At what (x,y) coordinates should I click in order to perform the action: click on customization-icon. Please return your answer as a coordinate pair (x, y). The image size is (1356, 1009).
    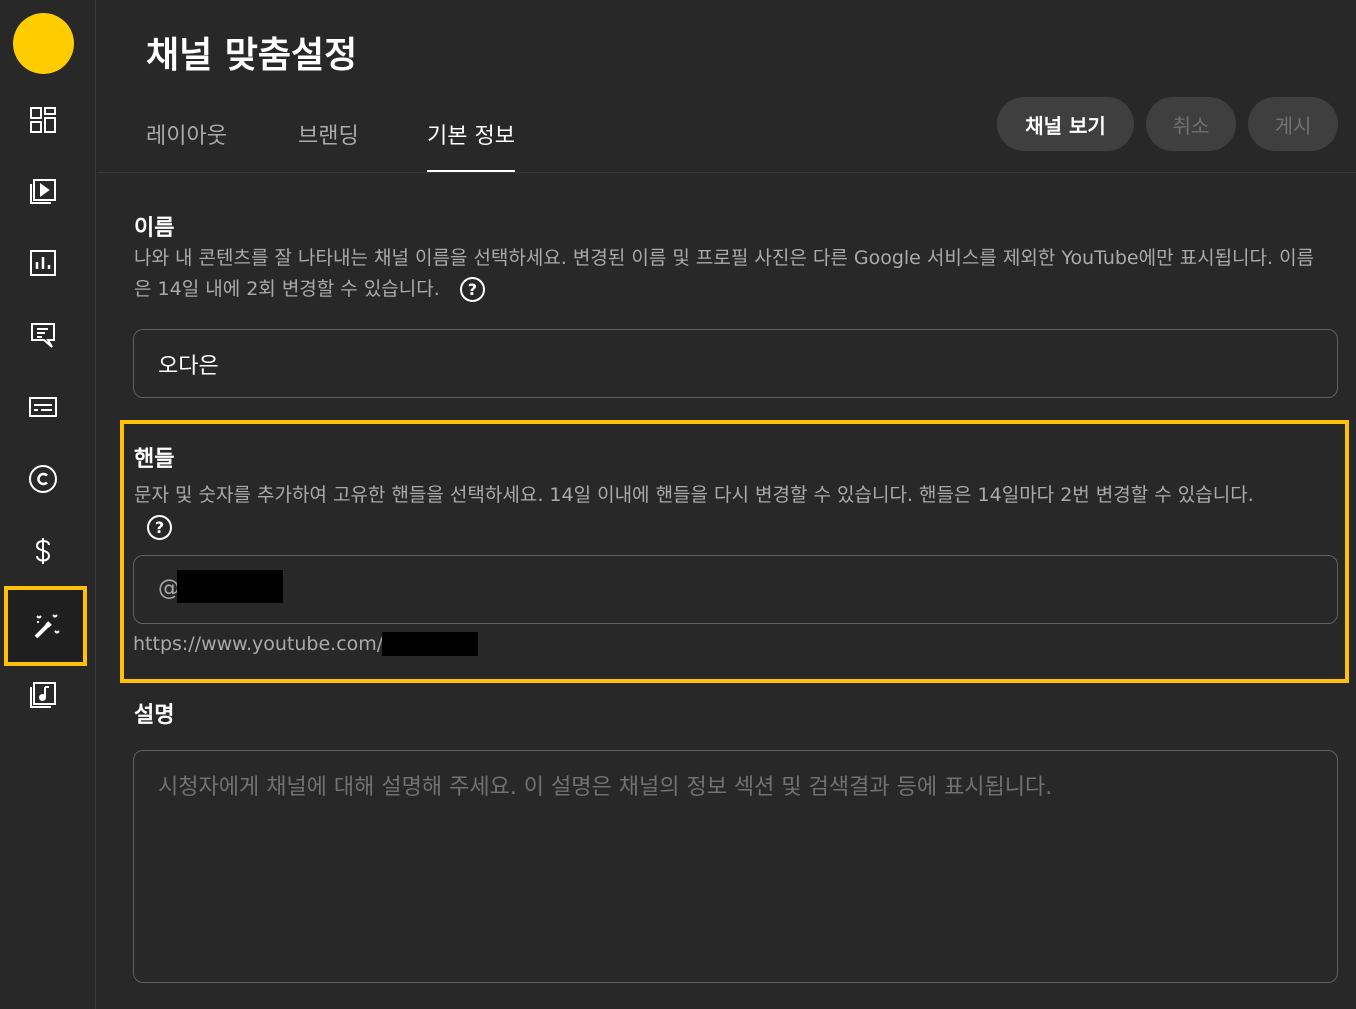
    Looking at the image, I should click on (47, 626).